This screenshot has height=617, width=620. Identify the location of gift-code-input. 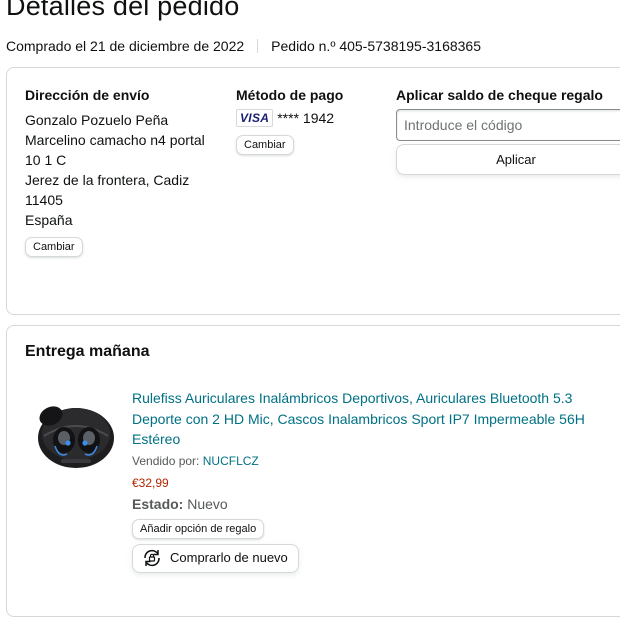
(508, 125).